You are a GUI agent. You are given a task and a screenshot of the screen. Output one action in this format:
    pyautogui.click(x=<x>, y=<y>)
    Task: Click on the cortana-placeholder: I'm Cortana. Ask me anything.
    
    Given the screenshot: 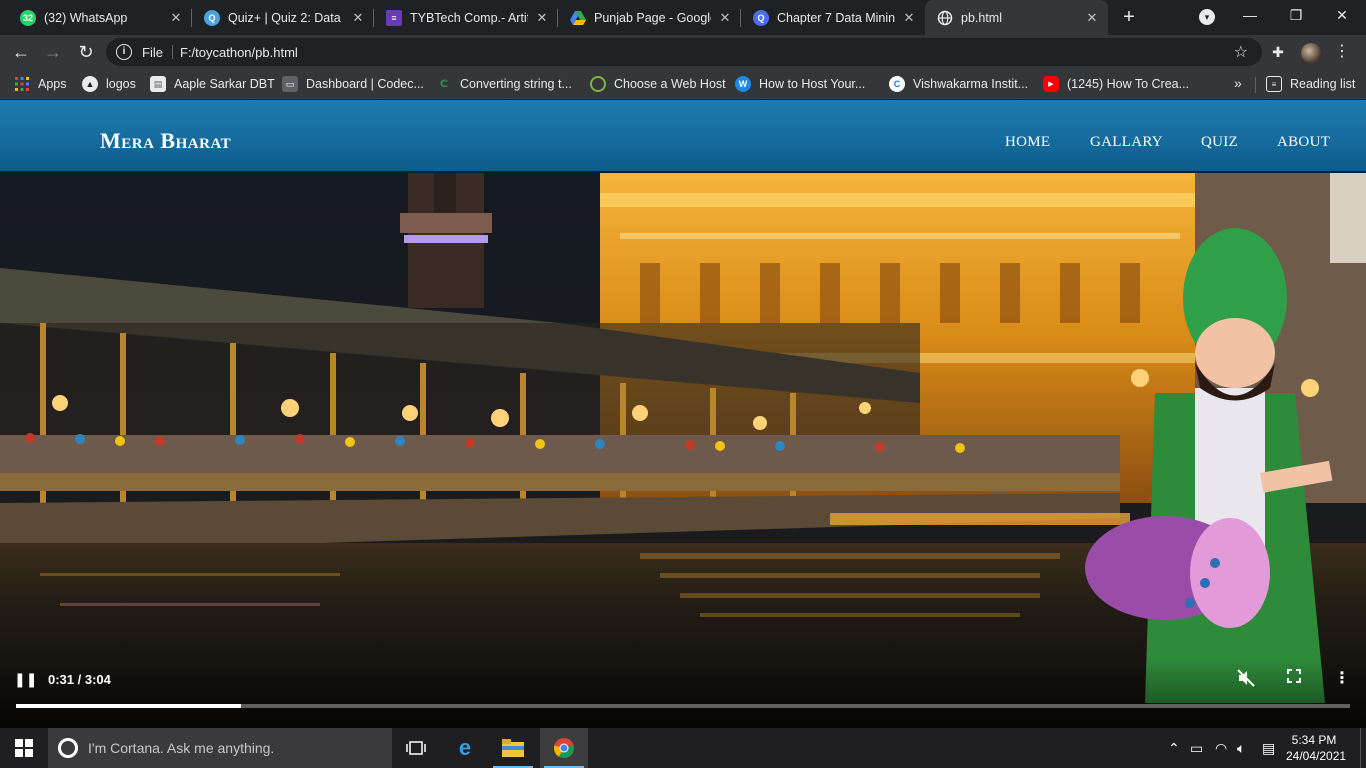 What is the action you would take?
    pyautogui.click(x=181, y=748)
    